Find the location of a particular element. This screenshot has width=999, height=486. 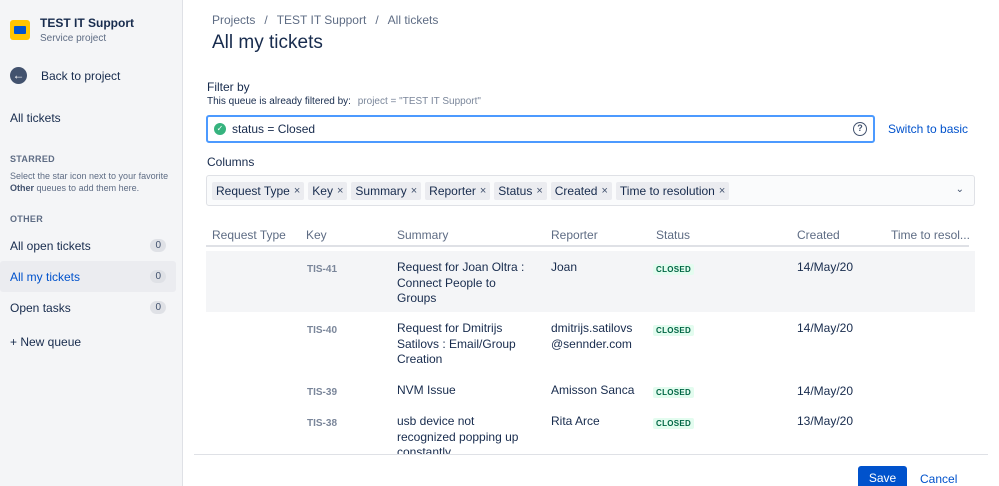

breadcrumb-project: TEST IT Support is located at coordinates (322, 20).